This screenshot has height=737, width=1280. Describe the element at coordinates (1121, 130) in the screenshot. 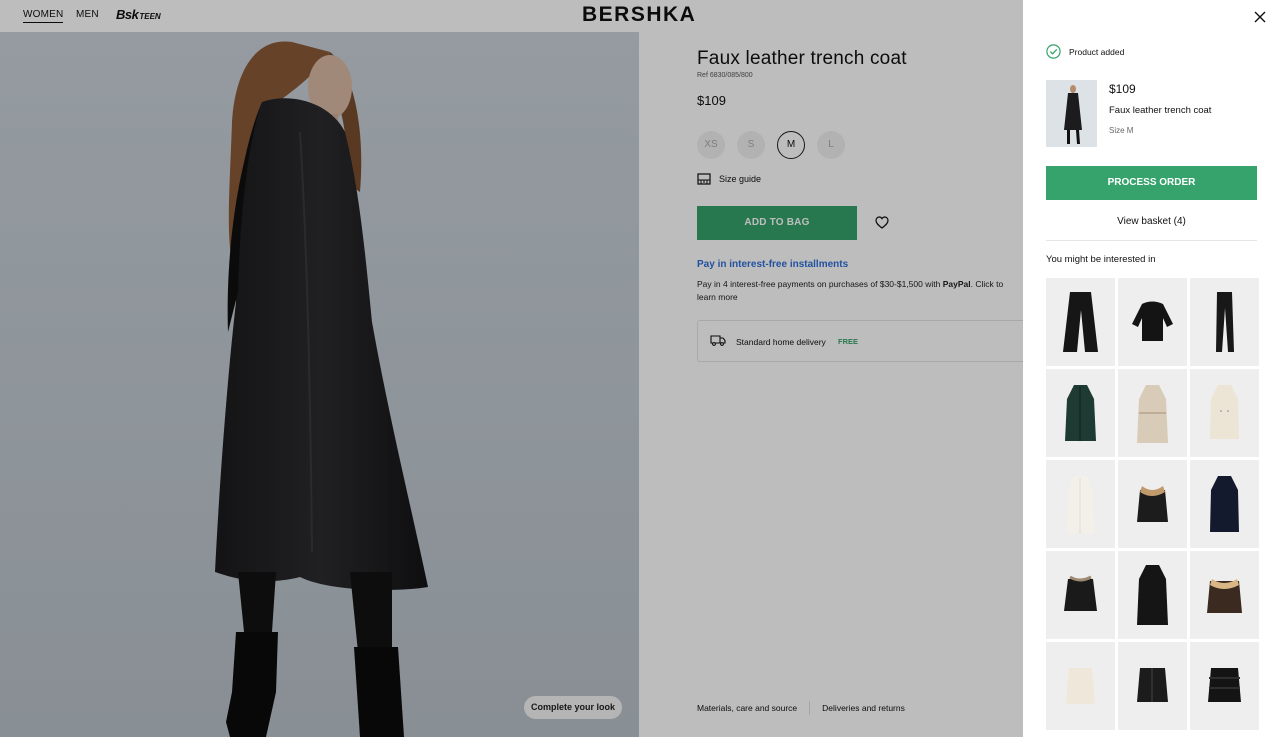

I see `added-product-size: Size M` at that location.